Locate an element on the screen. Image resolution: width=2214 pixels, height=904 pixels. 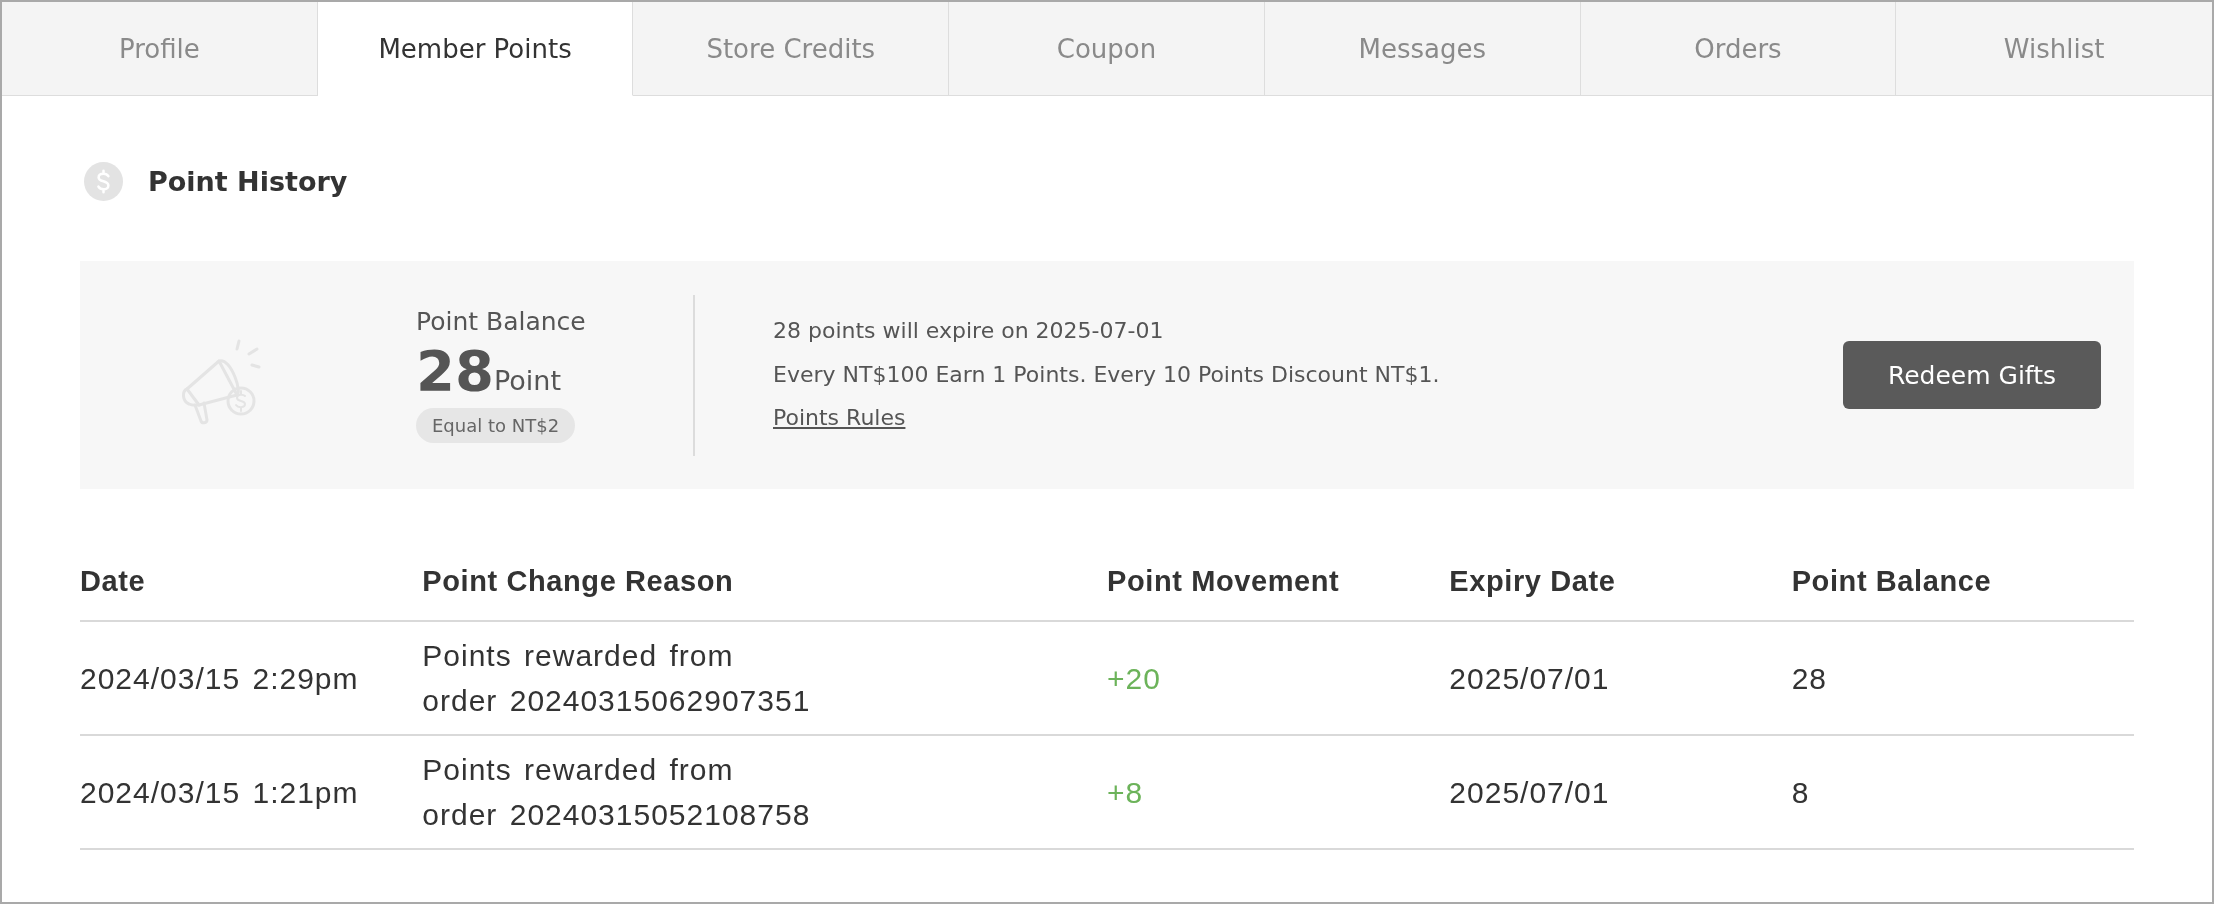
tab: Messages is located at coordinates (1422, 49).